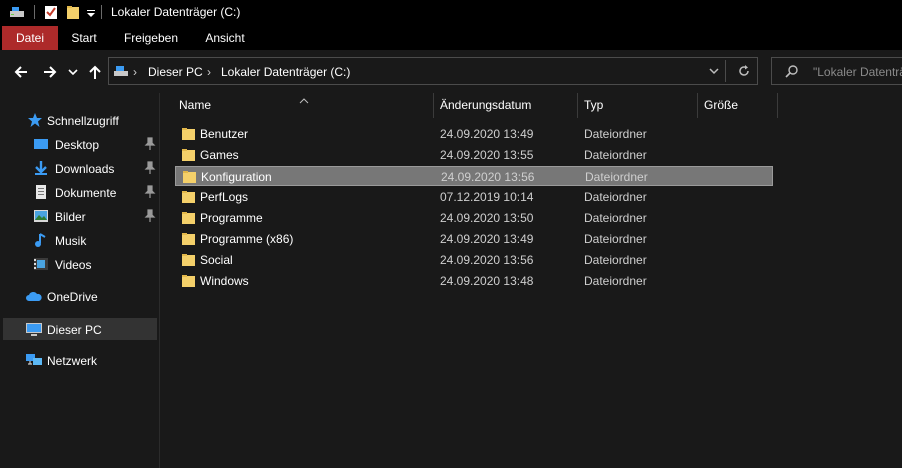  I want to click on column-header-name: Name, so click(195, 105).